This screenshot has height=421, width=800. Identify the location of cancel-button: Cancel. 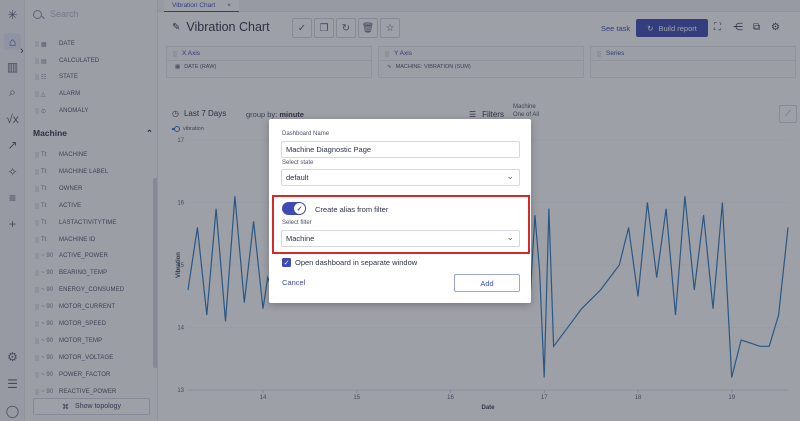
(293, 282).